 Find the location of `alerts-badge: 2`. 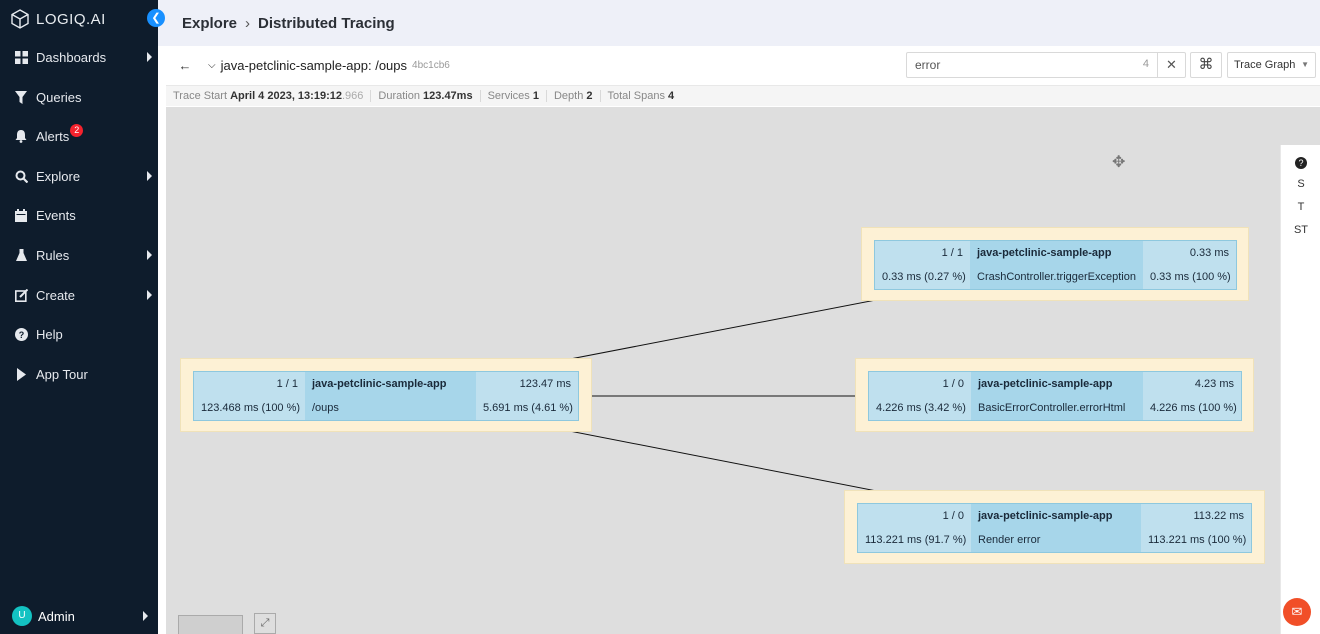

alerts-badge: 2 is located at coordinates (77, 130).